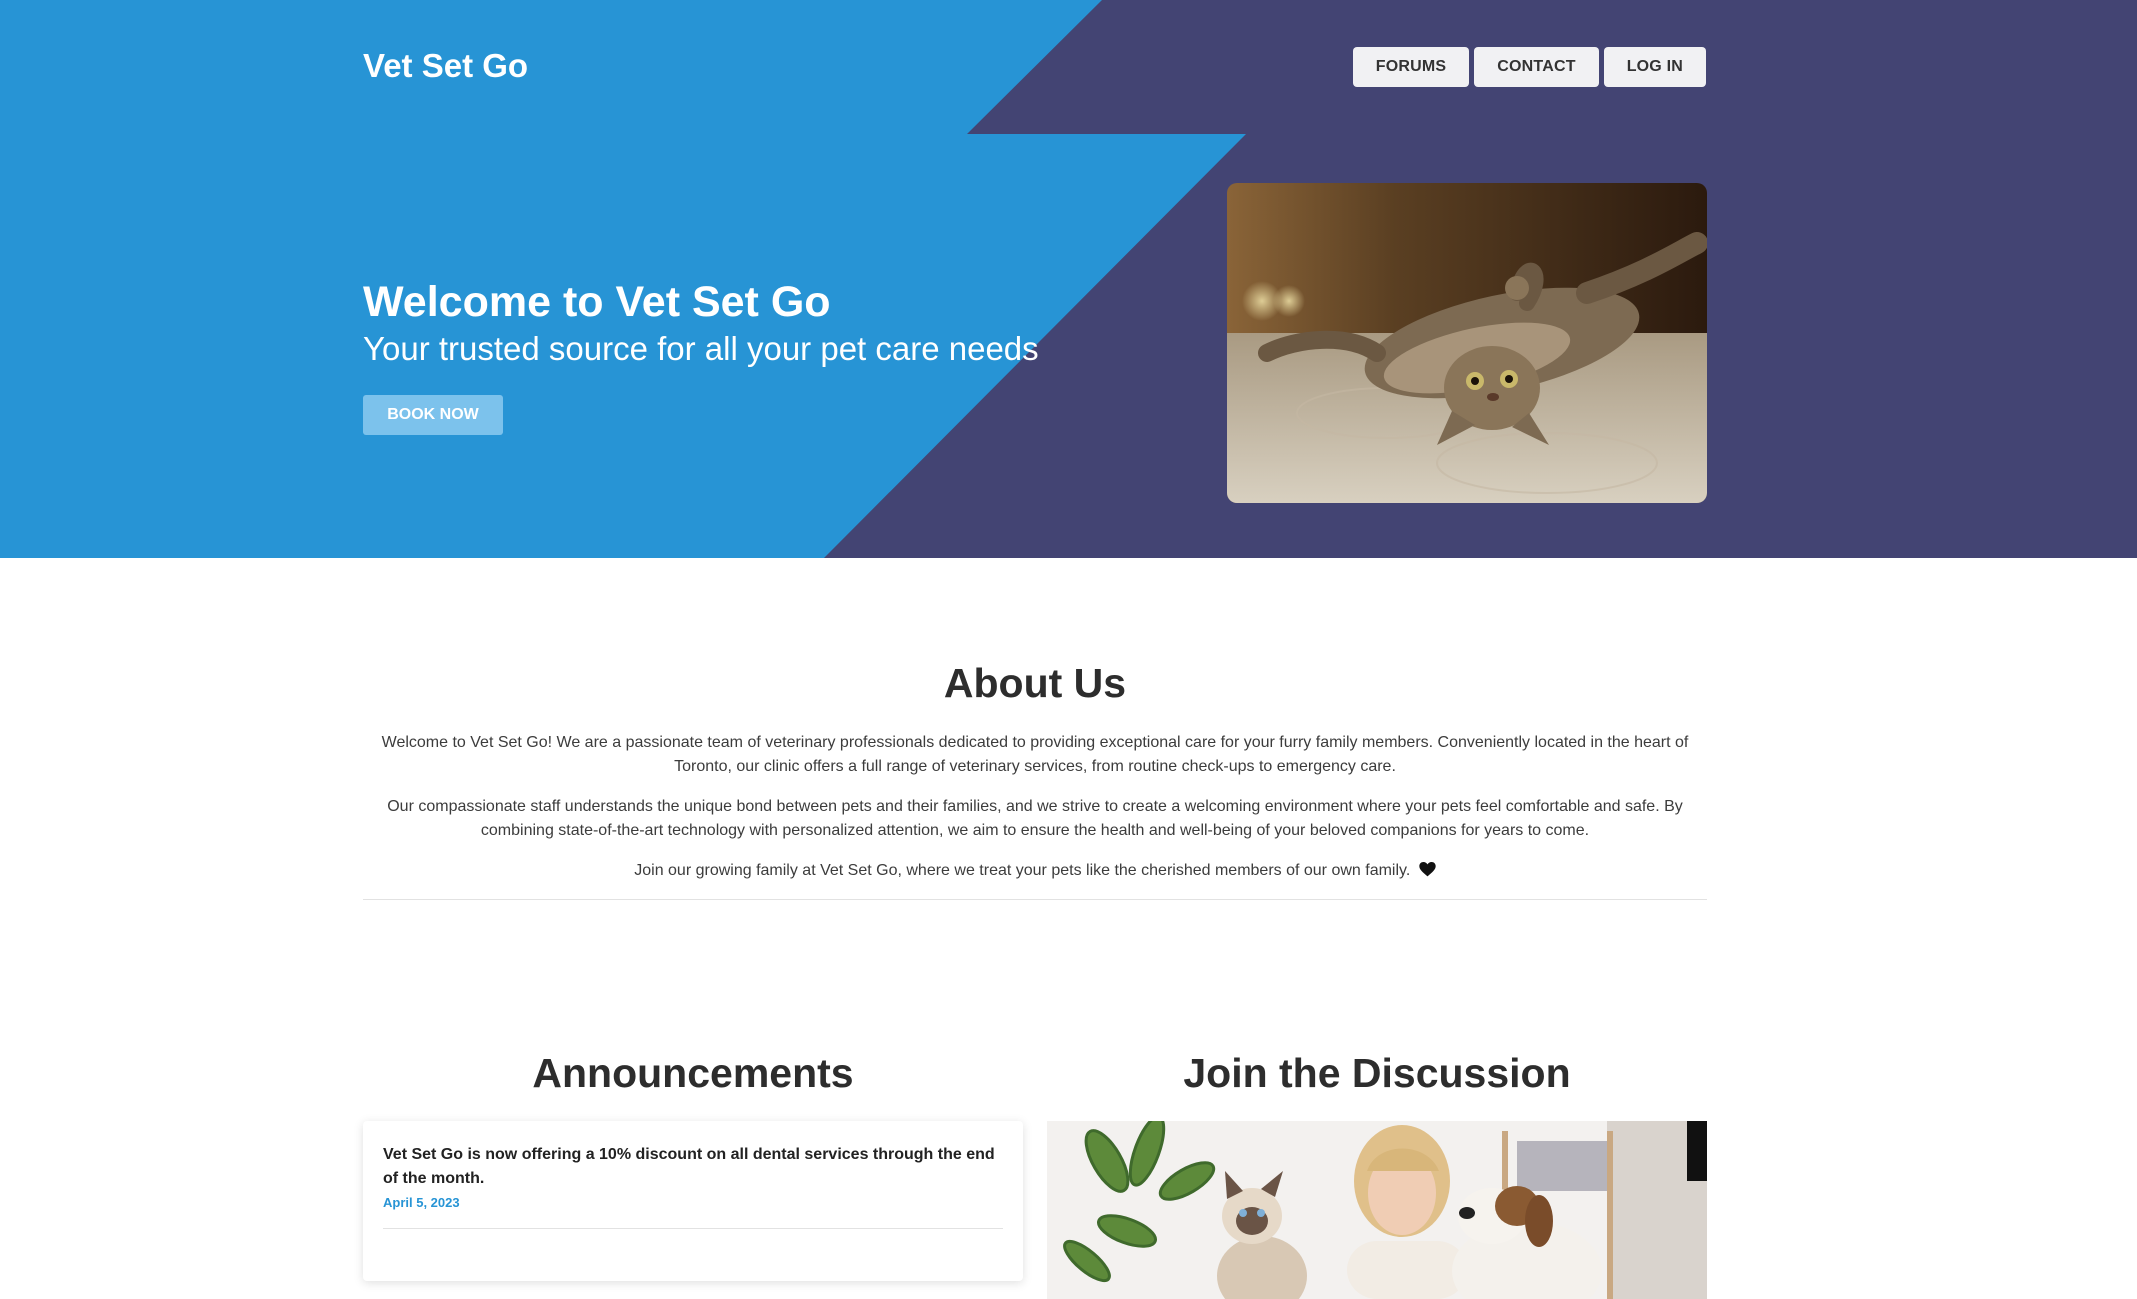  Describe the element at coordinates (1536, 67) in the screenshot. I see `nav-contact-button: CONTACT` at that location.